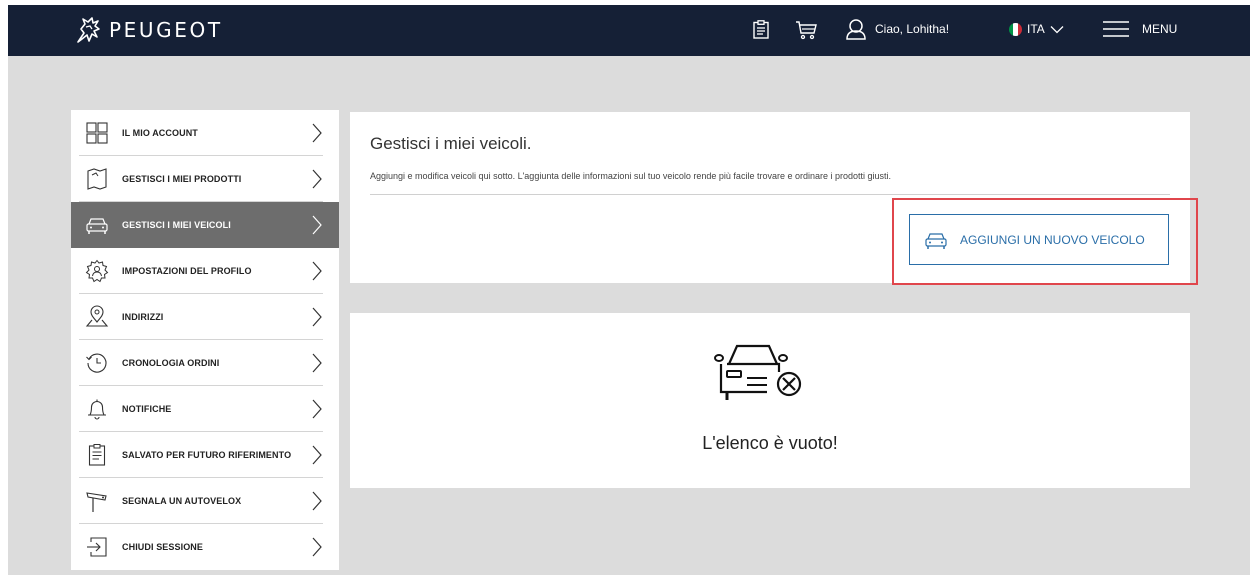  Describe the element at coordinates (205, 317) in the screenshot. I see `sidebar-item-addresses: INDIRIZZI` at that location.